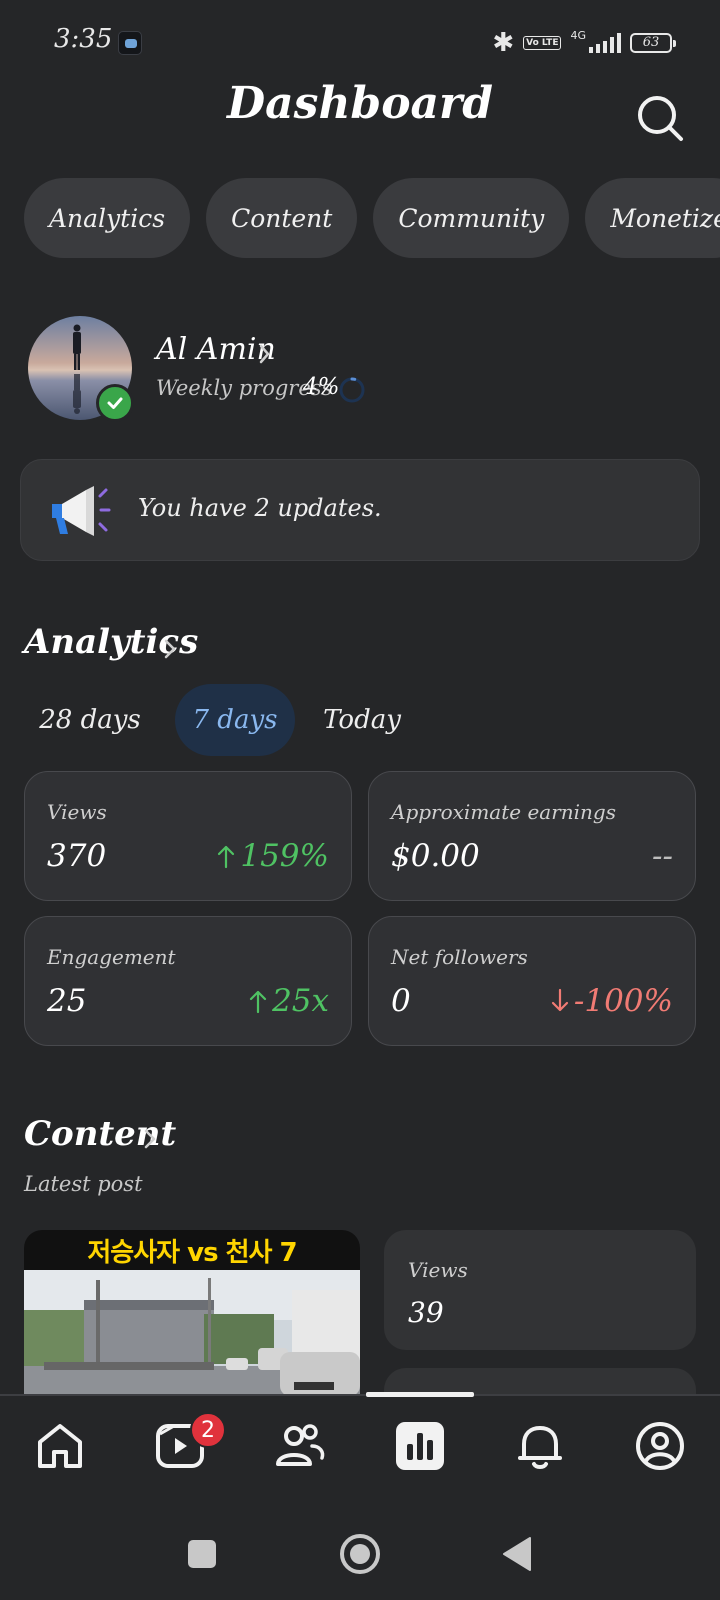 This screenshot has width=720, height=1600. Describe the element at coordinates (60, 1446) in the screenshot. I see `home-icon` at that location.